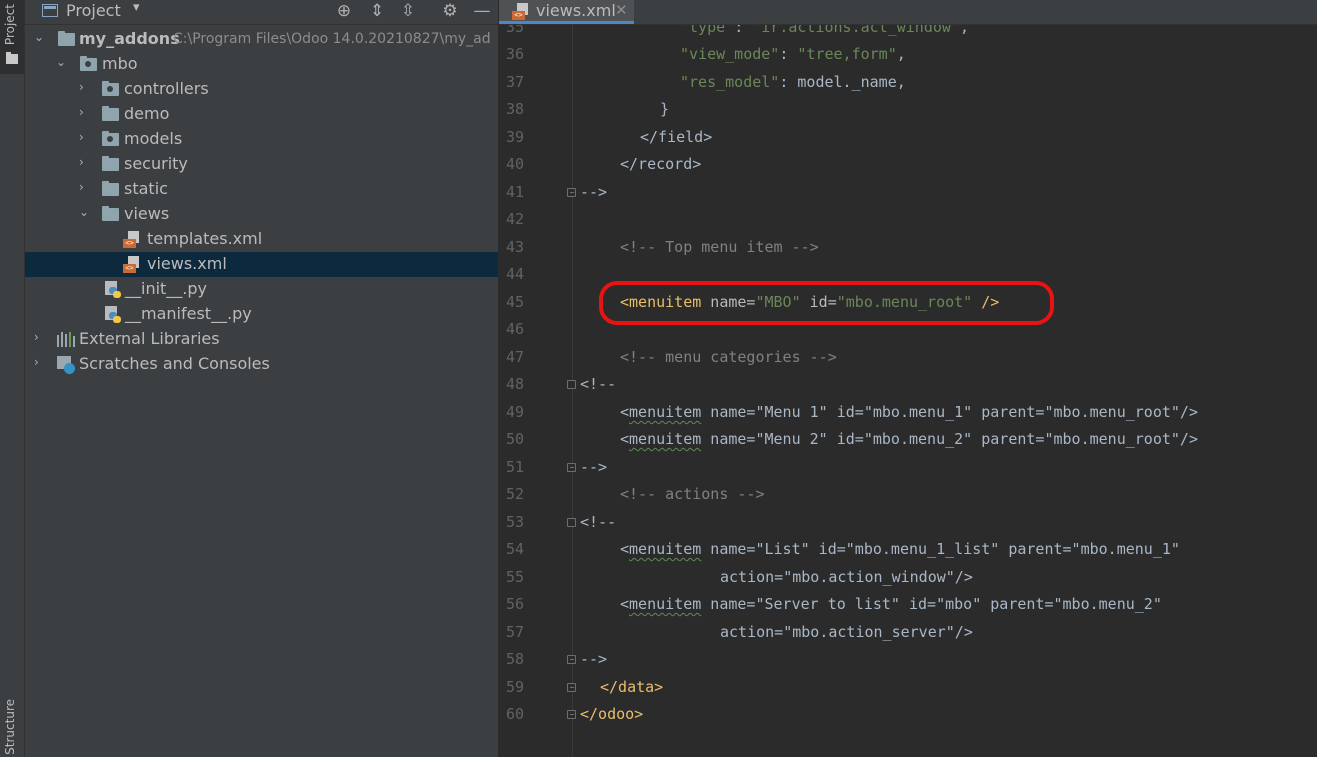 The image size is (1317, 757). I want to click on line-number: 59, so click(514, 687).